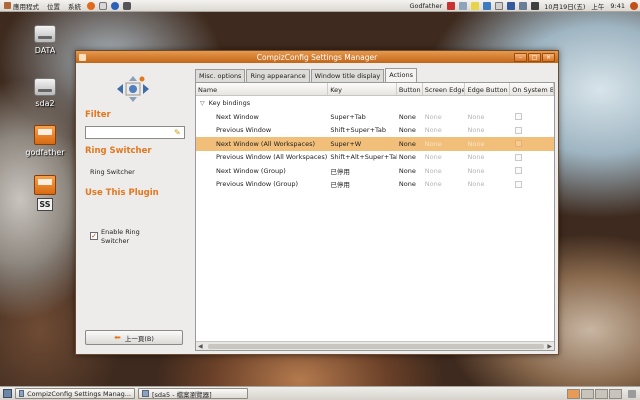  What do you see at coordinates (347, 75) in the screenshot?
I see `tab-window-title-display: Window title display` at bounding box center [347, 75].